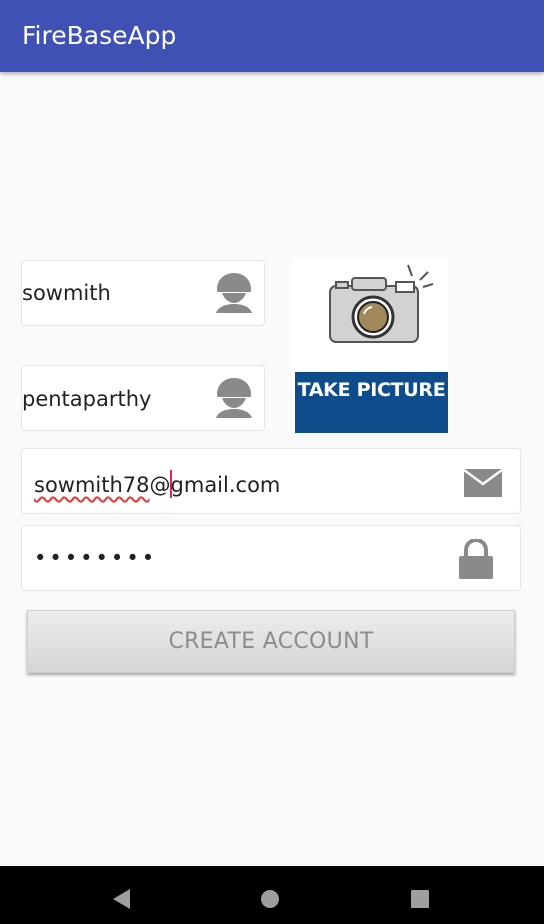 This screenshot has width=544, height=924. What do you see at coordinates (95, 558) in the screenshot?
I see `password-input: ••••••••` at bounding box center [95, 558].